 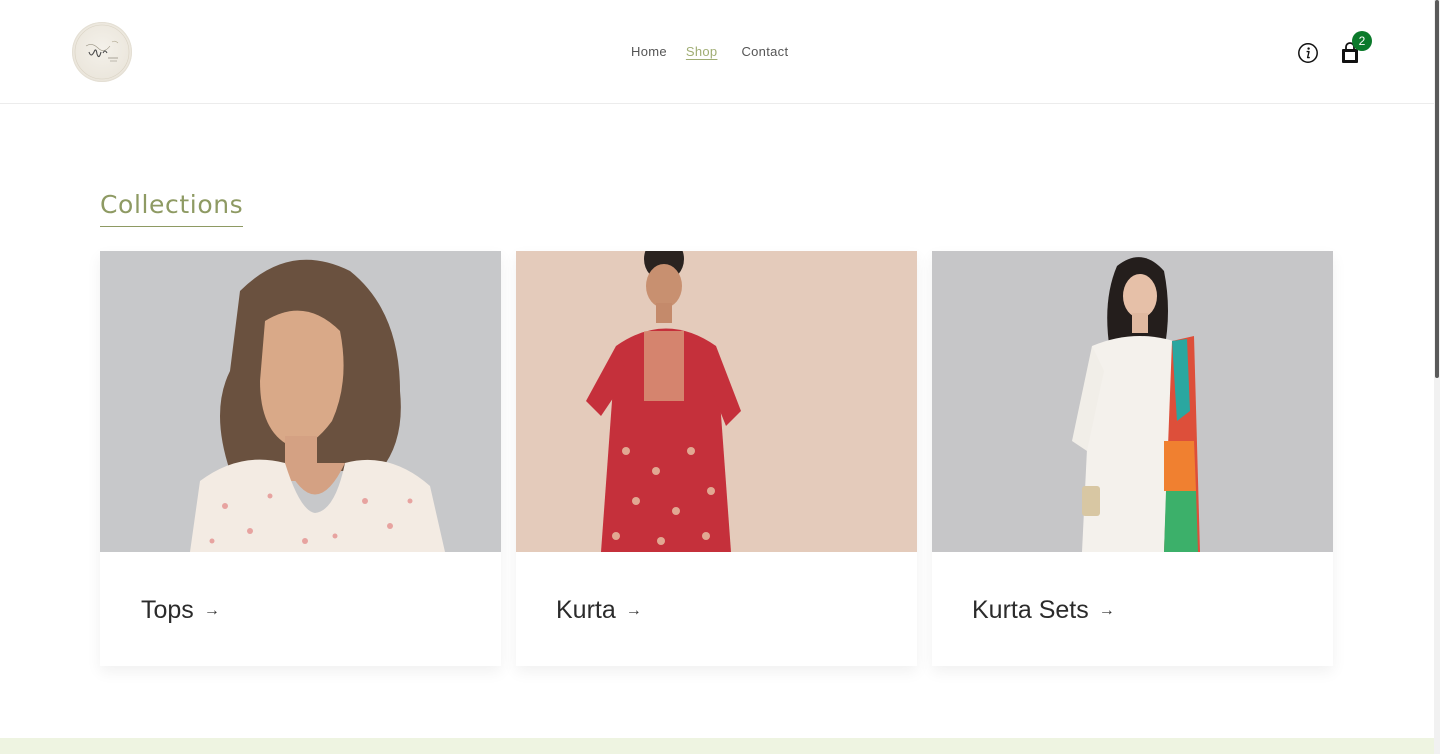 I want to click on logo-mark-icon, so click(x=102, y=52).